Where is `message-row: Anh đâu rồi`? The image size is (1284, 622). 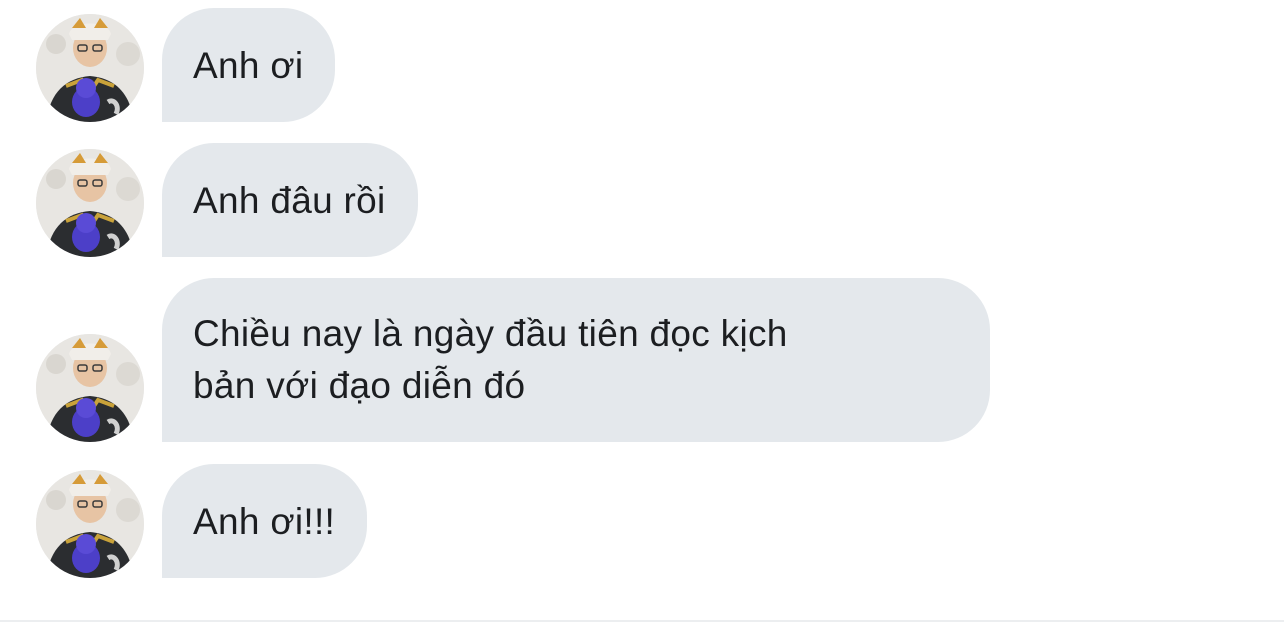 message-row: Anh đâu rồi is located at coordinates (227, 200).